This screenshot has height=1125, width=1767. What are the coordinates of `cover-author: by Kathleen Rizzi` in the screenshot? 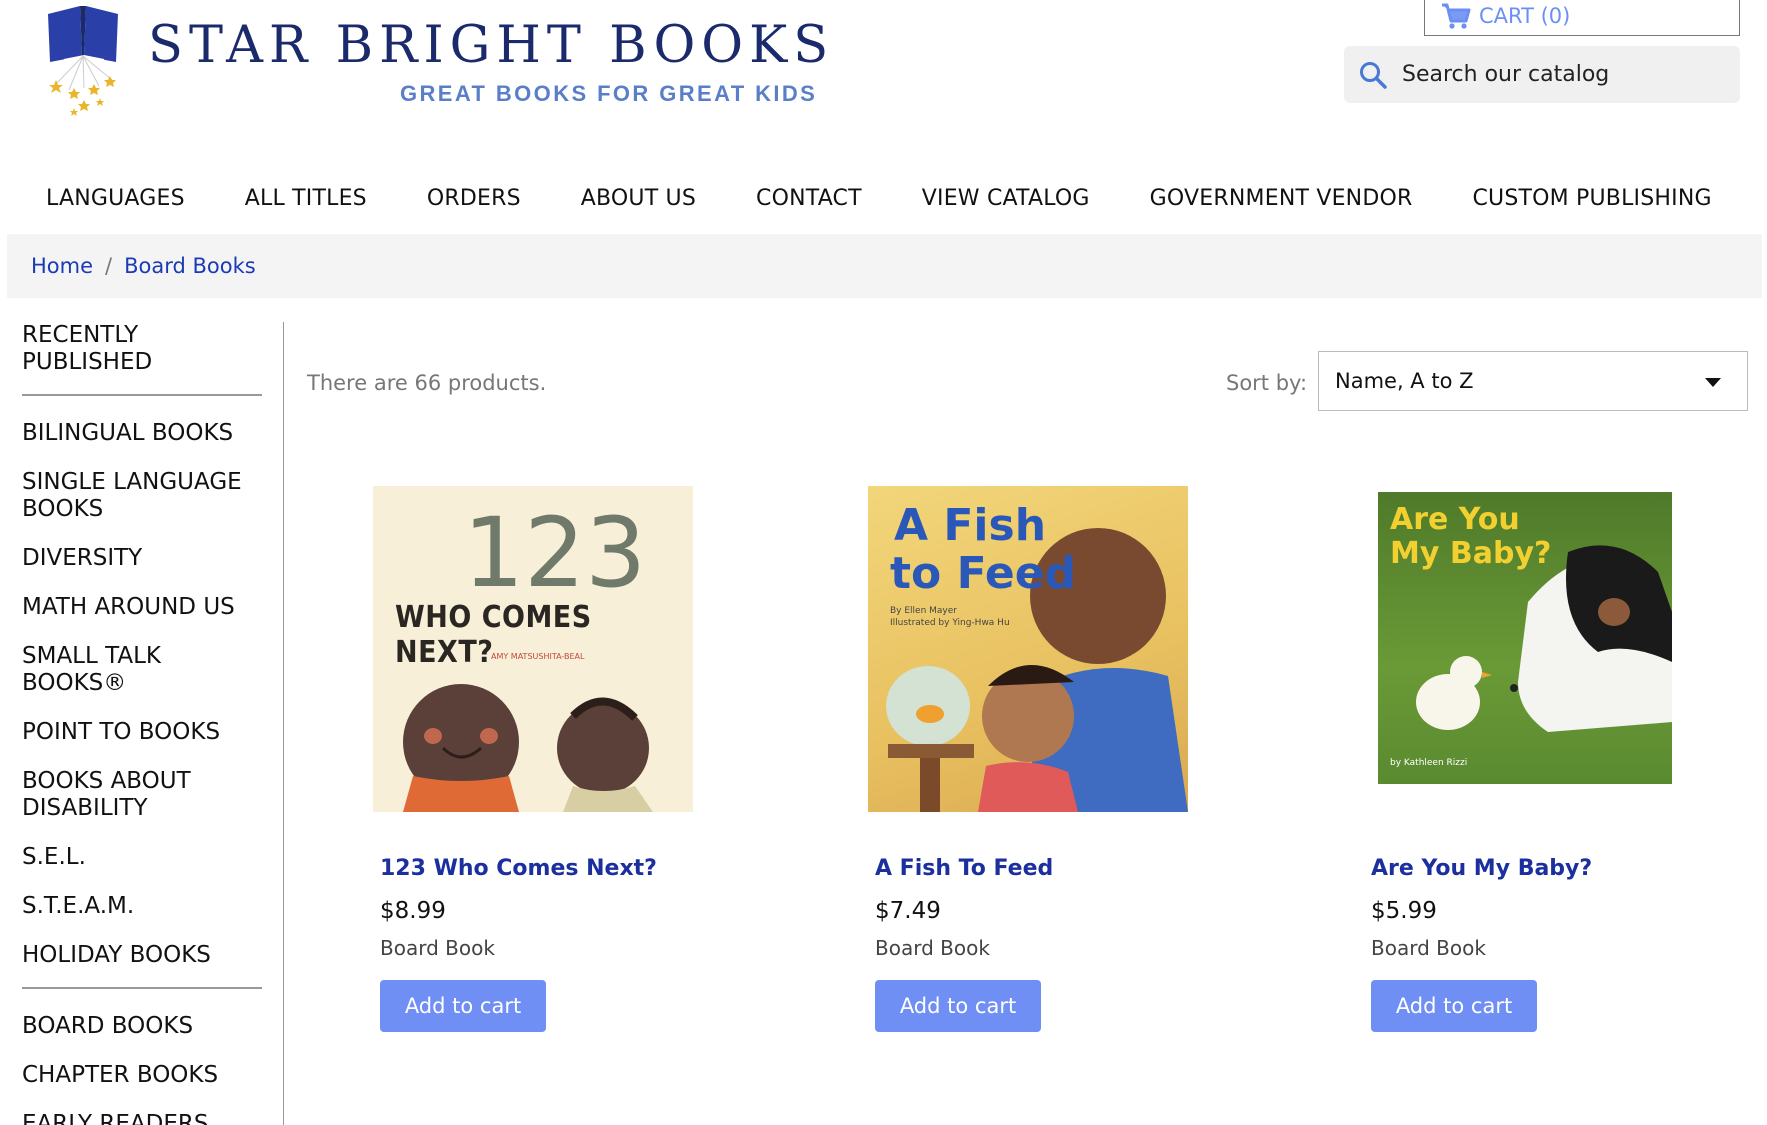 It's located at (1429, 763).